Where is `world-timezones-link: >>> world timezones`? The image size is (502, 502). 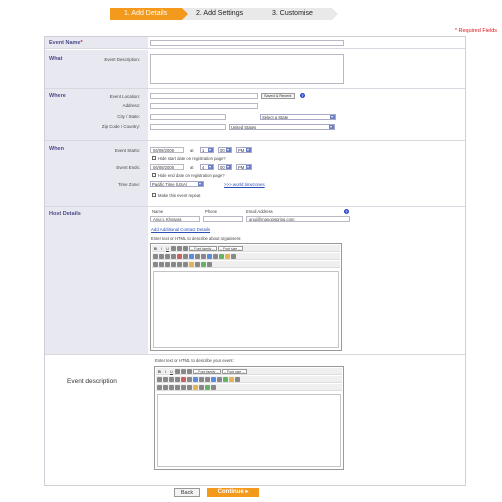
world-timezones-link: >>> world timezones is located at coordinates (244, 184).